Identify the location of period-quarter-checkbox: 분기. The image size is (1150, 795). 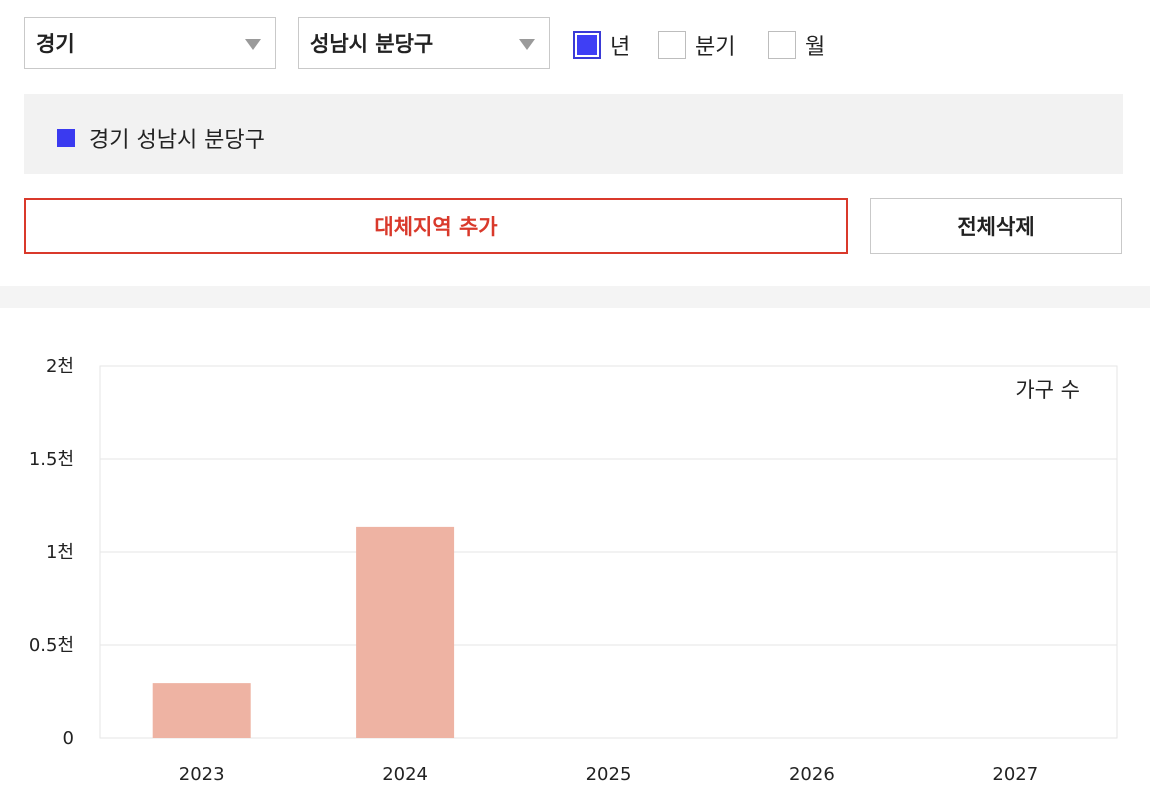
(696, 45).